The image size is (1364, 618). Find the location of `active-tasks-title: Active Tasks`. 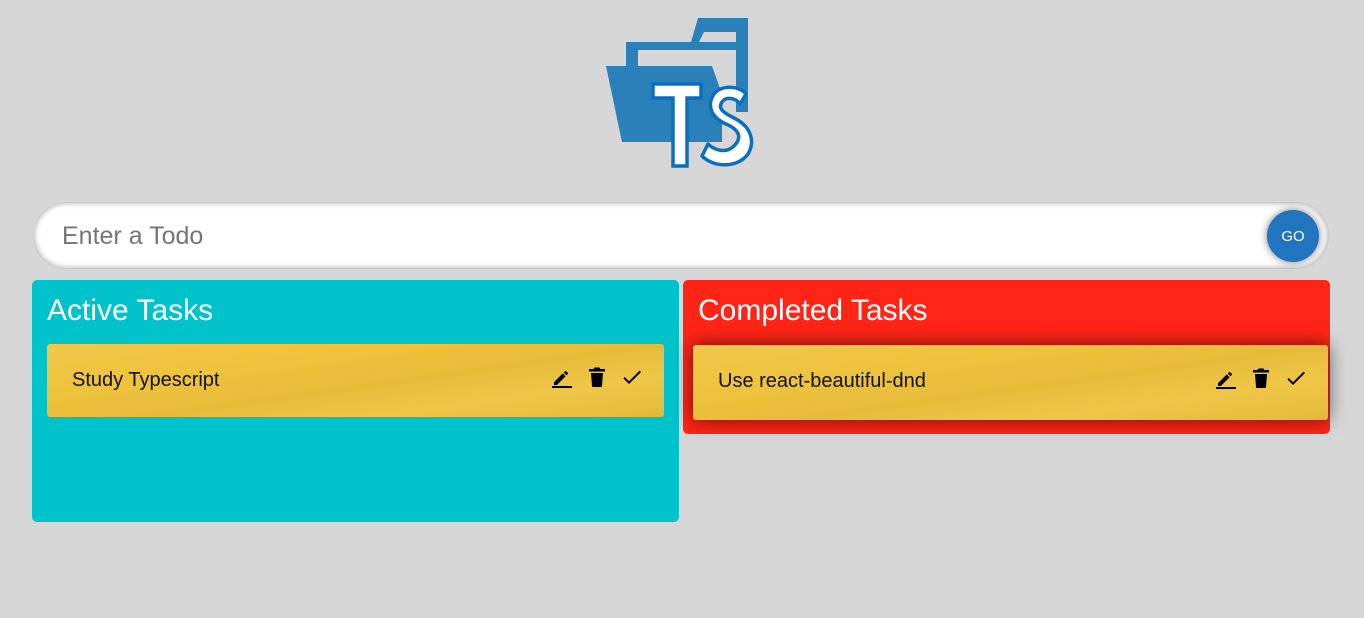

active-tasks-title: Active Tasks is located at coordinates (130, 310).